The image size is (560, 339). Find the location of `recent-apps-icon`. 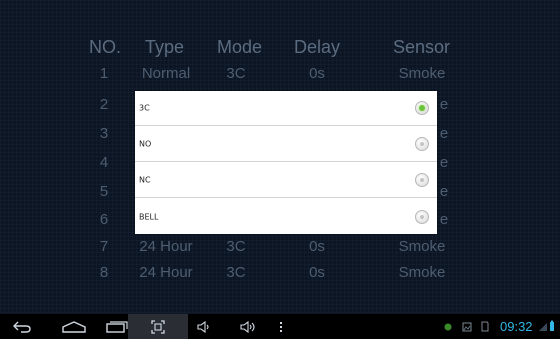

recent-apps-icon is located at coordinates (117, 326).